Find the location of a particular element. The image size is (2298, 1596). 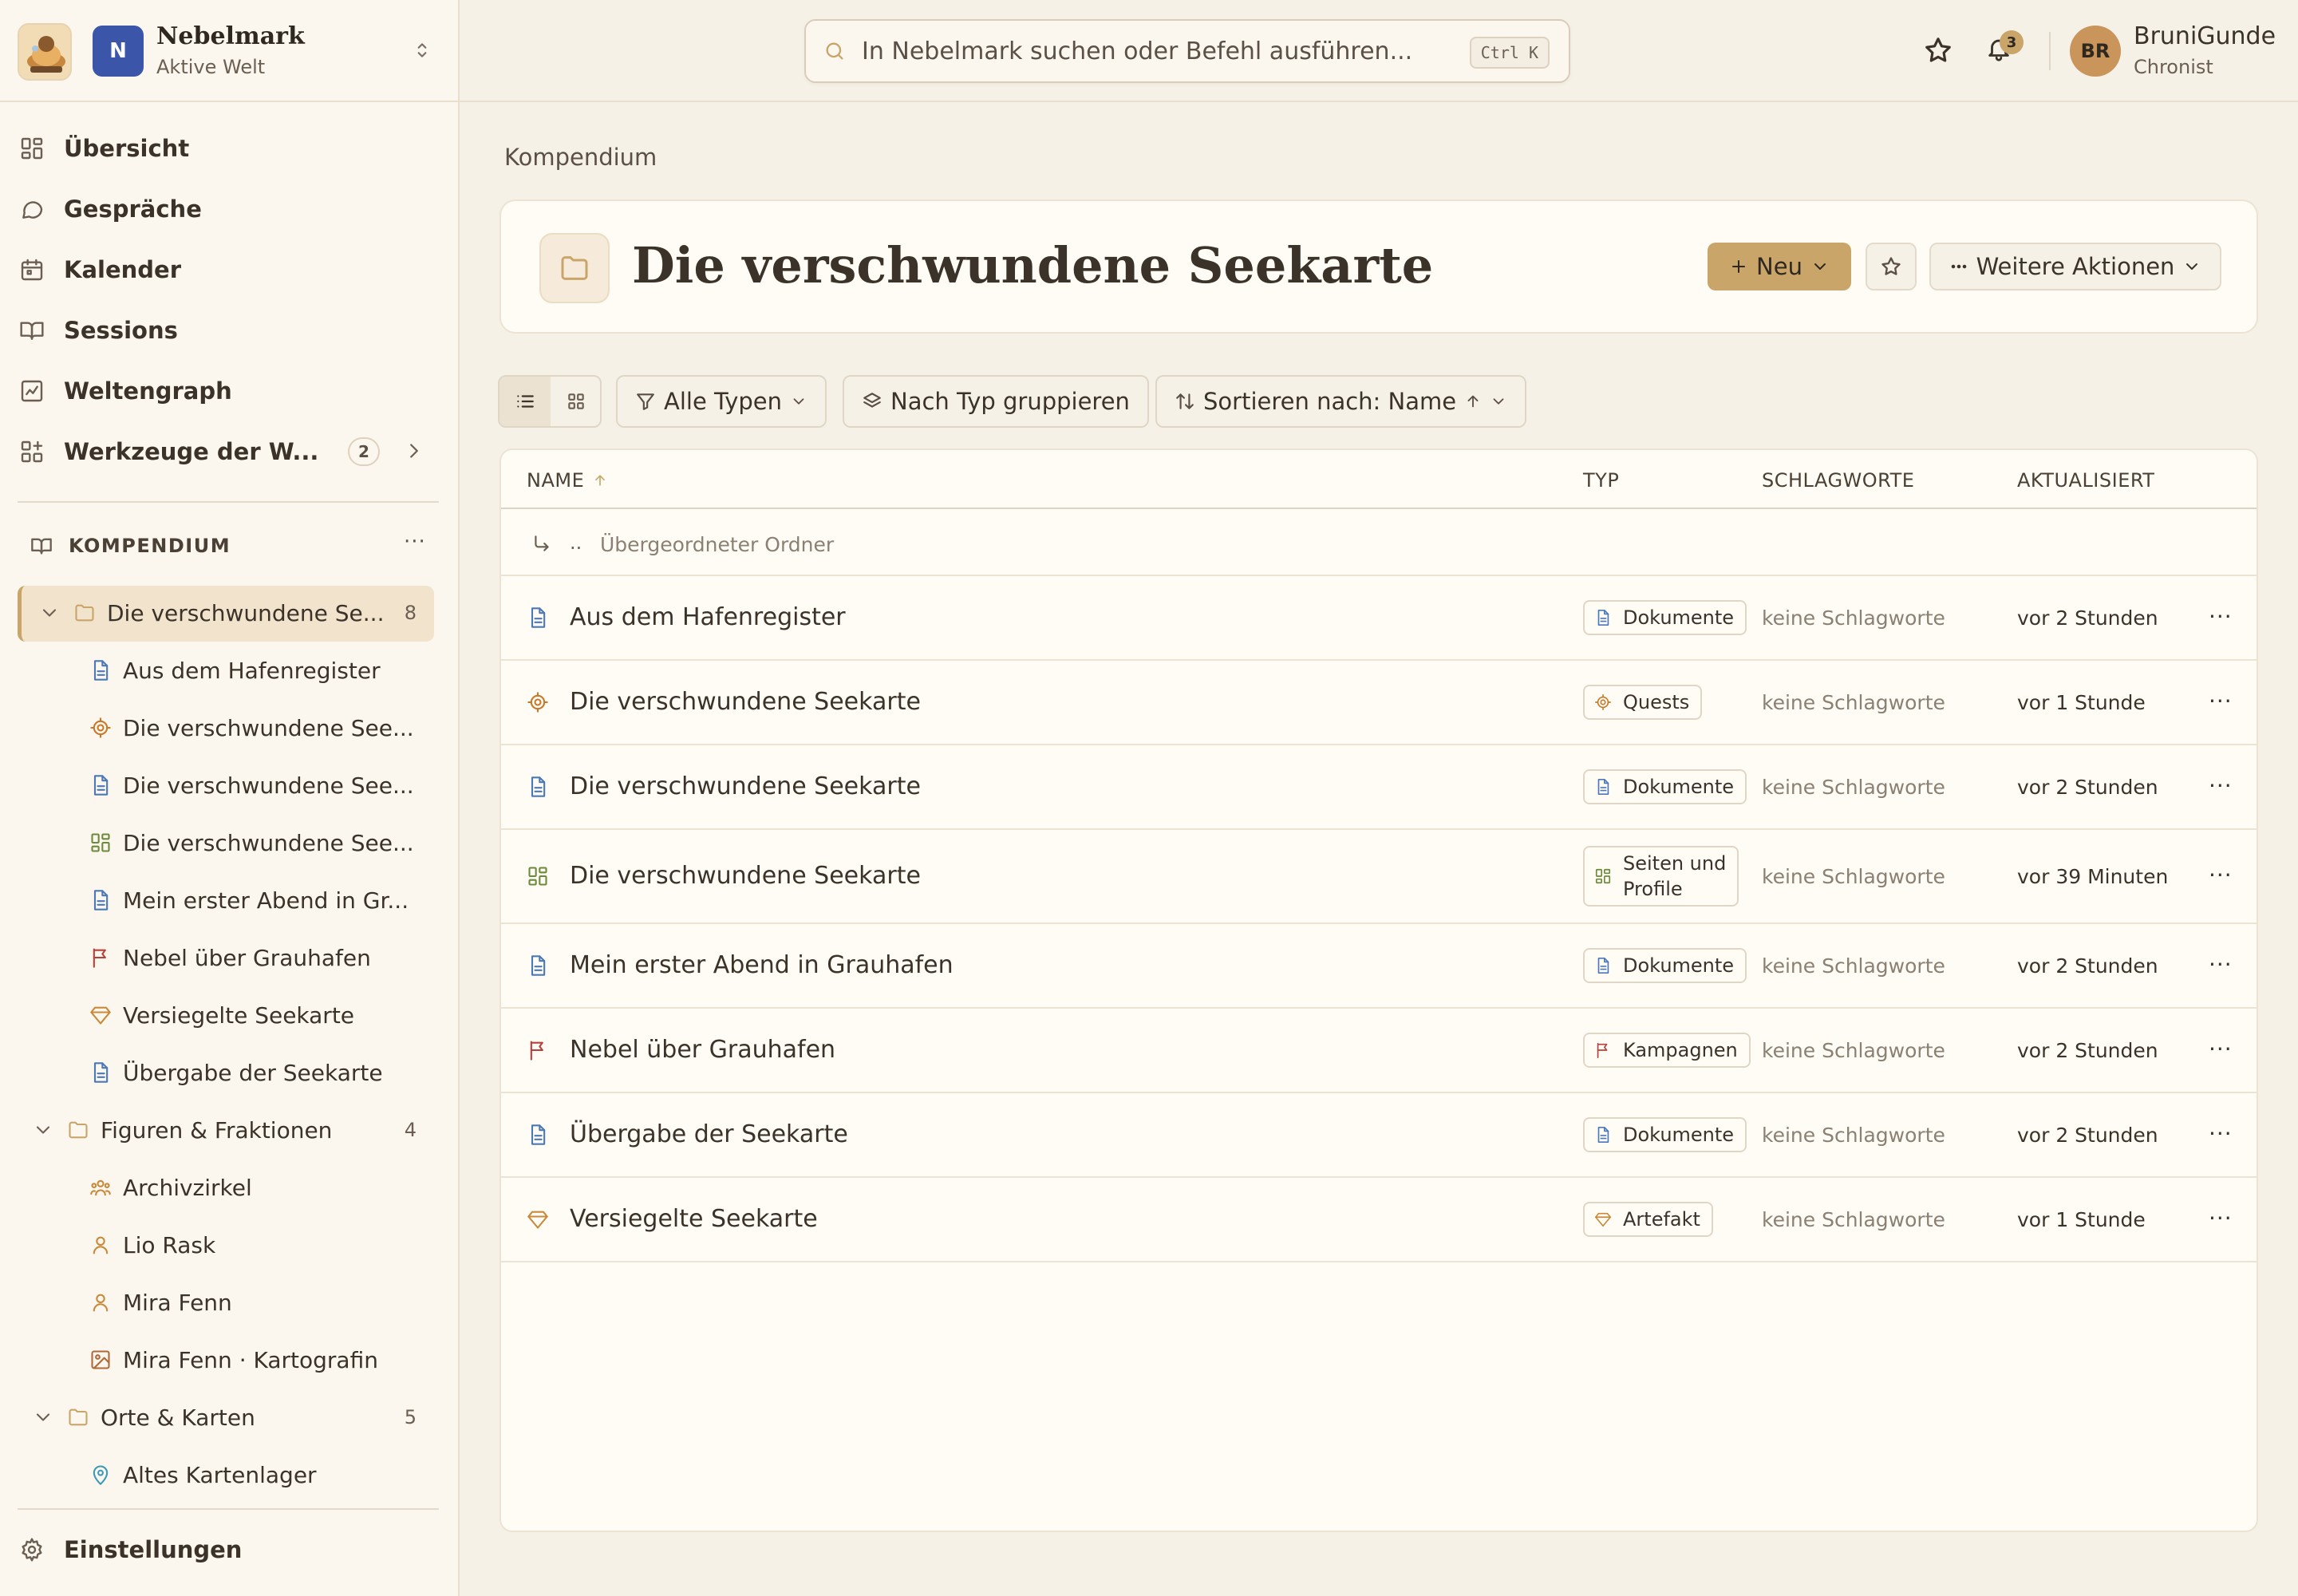

tree-folder-figures: Figuren & Fraktionen 4 is located at coordinates (231, 1130).